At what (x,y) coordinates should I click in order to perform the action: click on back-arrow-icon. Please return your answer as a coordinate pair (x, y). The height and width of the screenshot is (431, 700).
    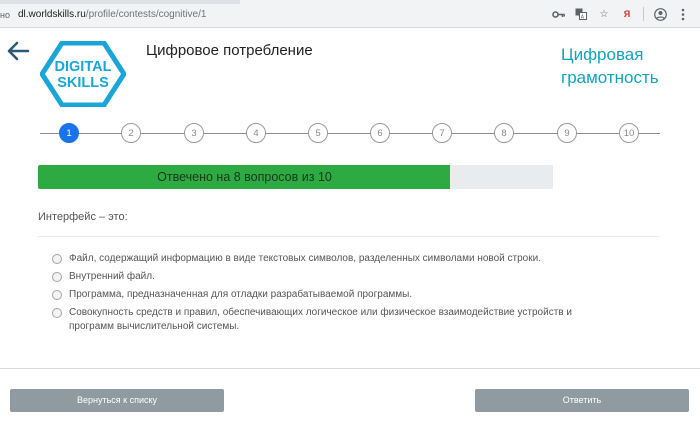
    Looking at the image, I should click on (18, 51).